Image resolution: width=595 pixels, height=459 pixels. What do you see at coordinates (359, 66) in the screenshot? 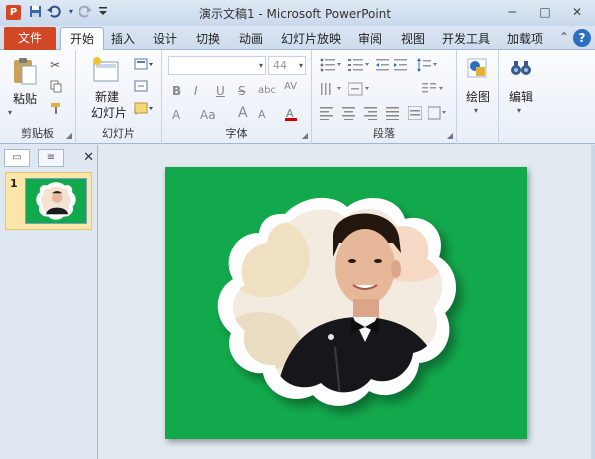
I see `numbering-icon` at bounding box center [359, 66].